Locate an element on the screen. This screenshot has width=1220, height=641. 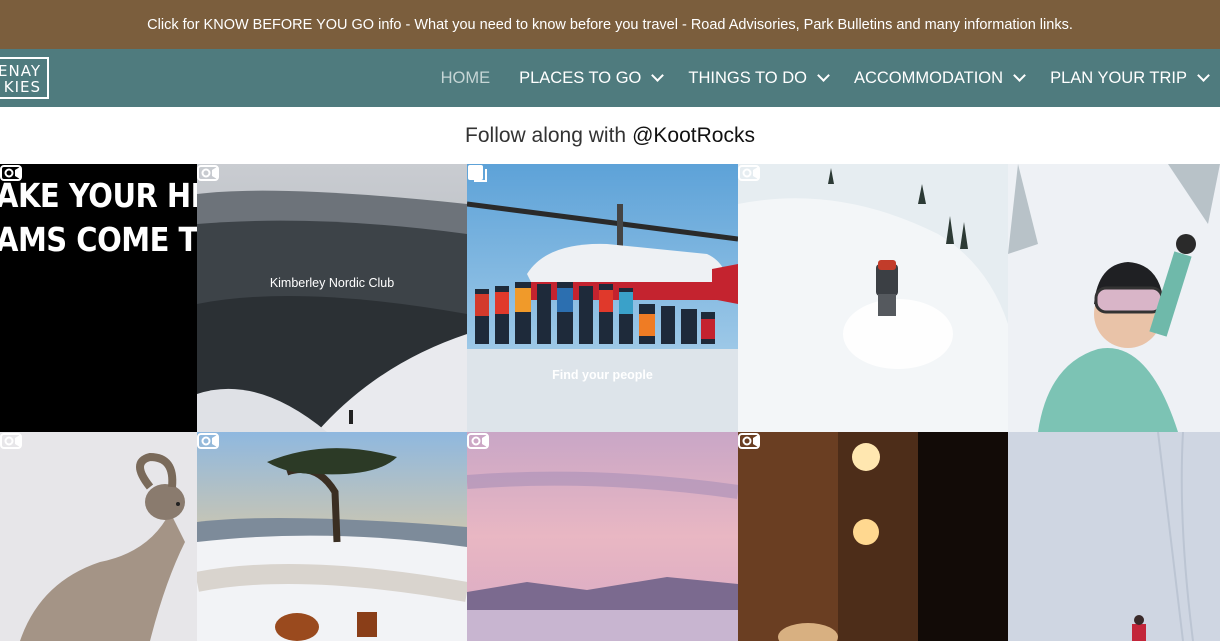
nav-item-home: HOME is located at coordinates (466, 78).